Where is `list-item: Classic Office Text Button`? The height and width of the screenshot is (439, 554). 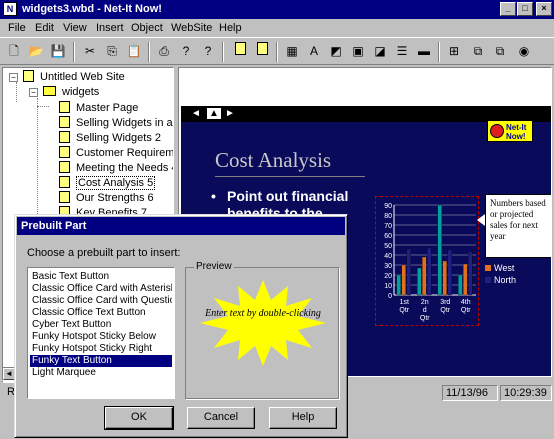 list-item: Classic Office Text Button is located at coordinates (101, 313).